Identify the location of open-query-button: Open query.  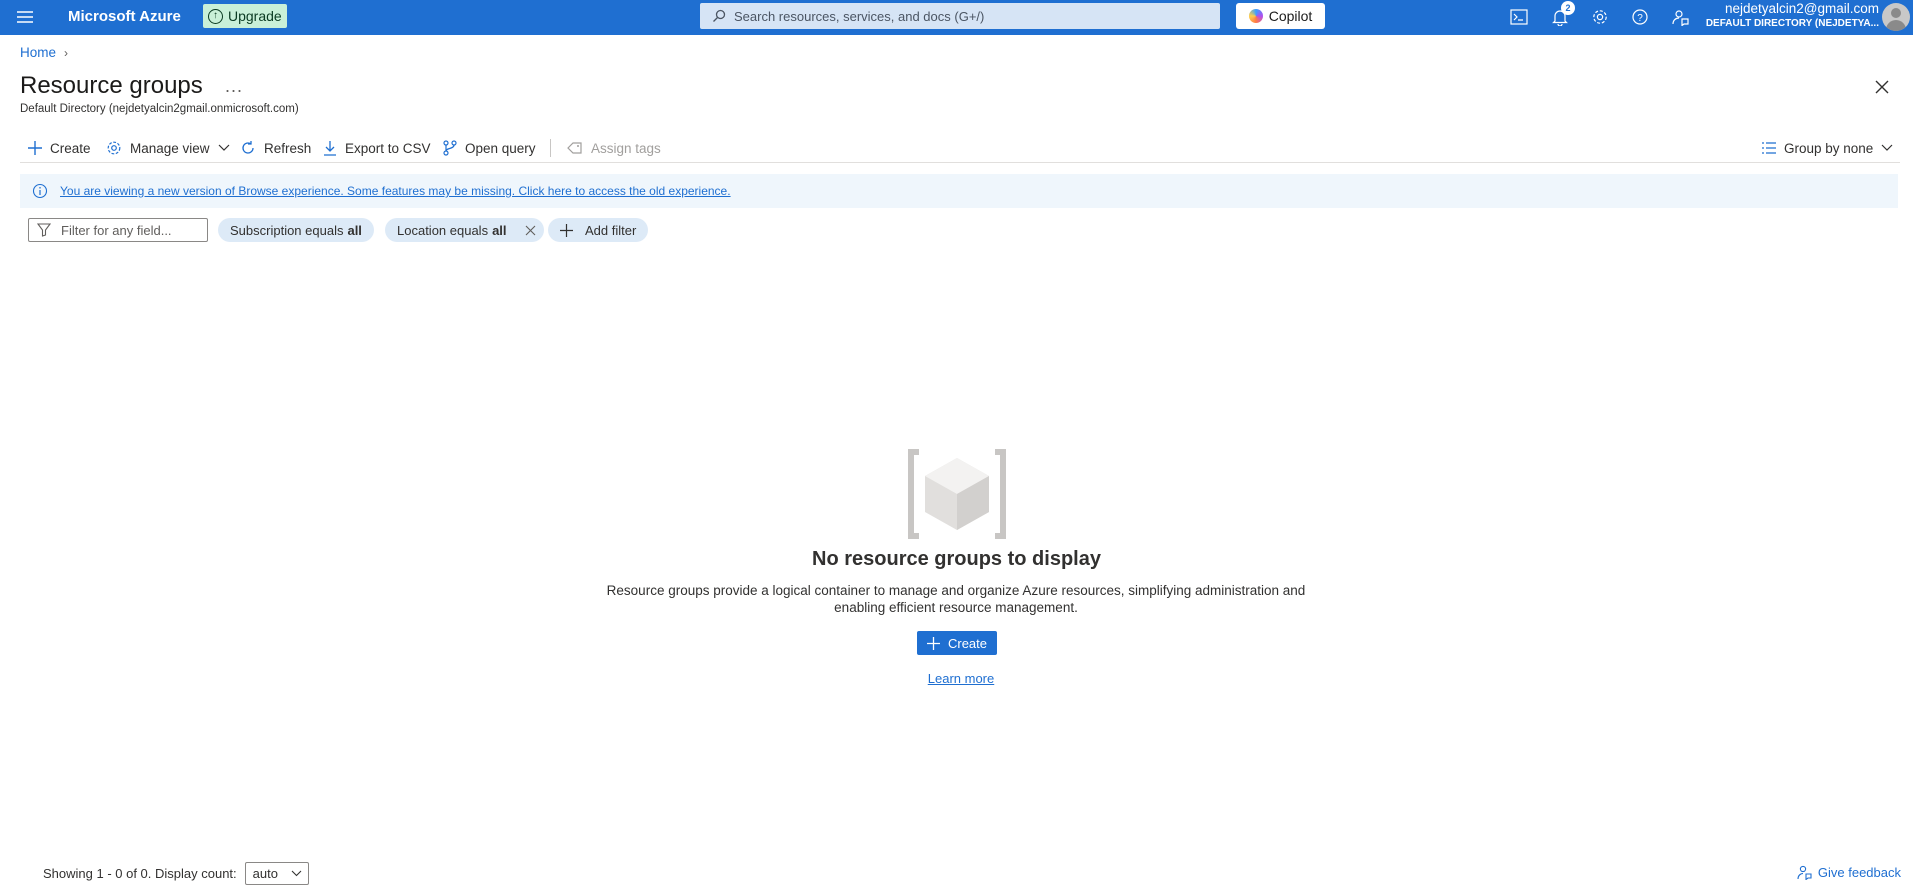
(489, 148).